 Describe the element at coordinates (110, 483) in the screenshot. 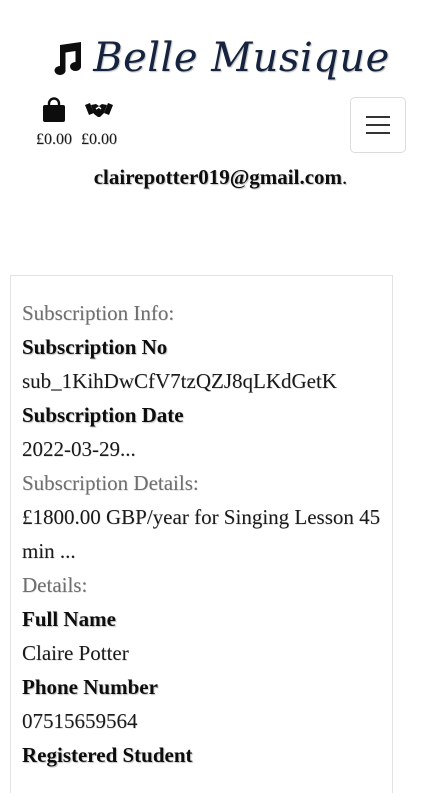

I see `subscription-details-title: Subscription Details:` at that location.